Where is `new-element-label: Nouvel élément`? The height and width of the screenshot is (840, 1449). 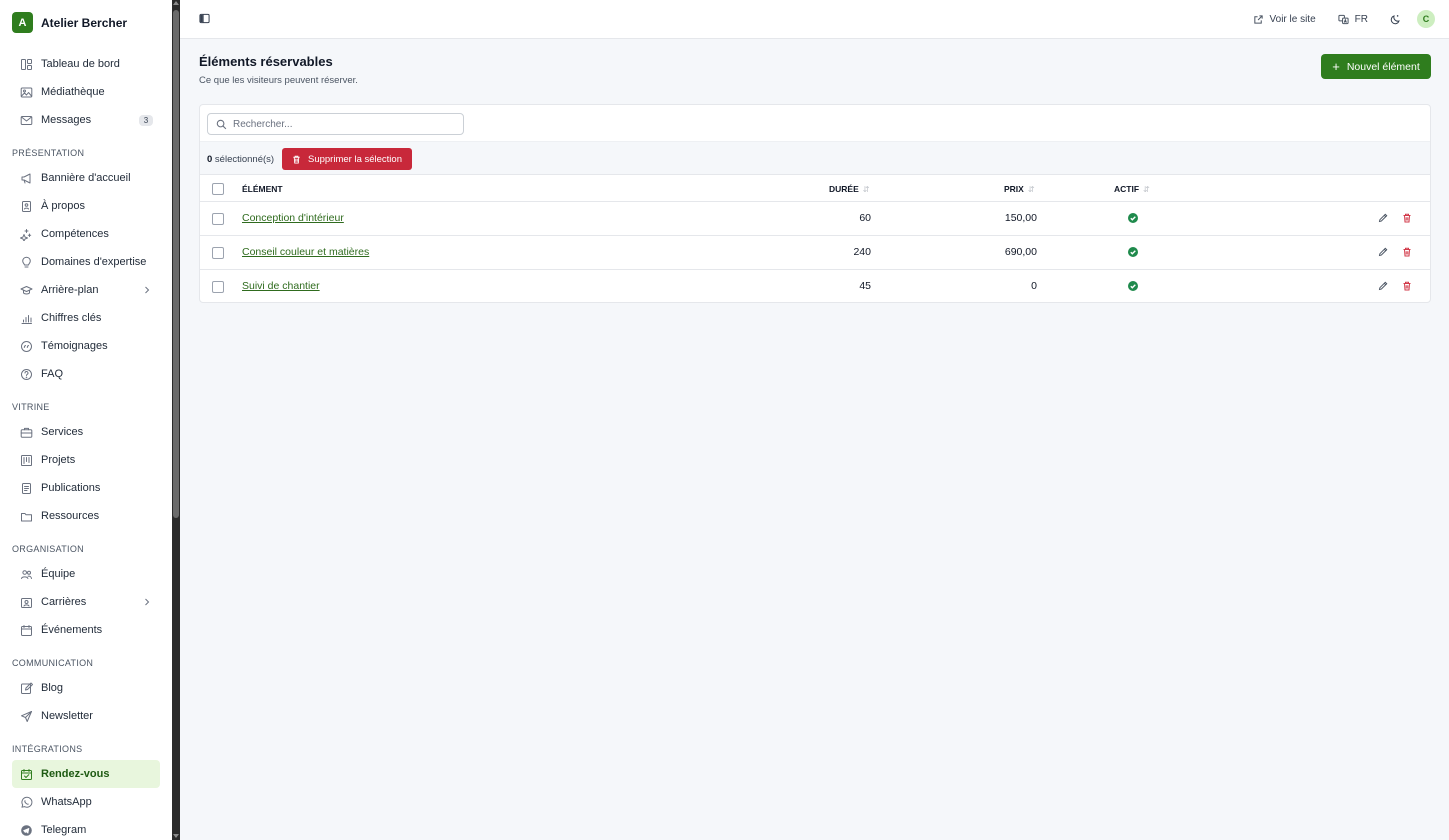
new-element-label: Nouvel élément is located at coordinates (1383, 66).